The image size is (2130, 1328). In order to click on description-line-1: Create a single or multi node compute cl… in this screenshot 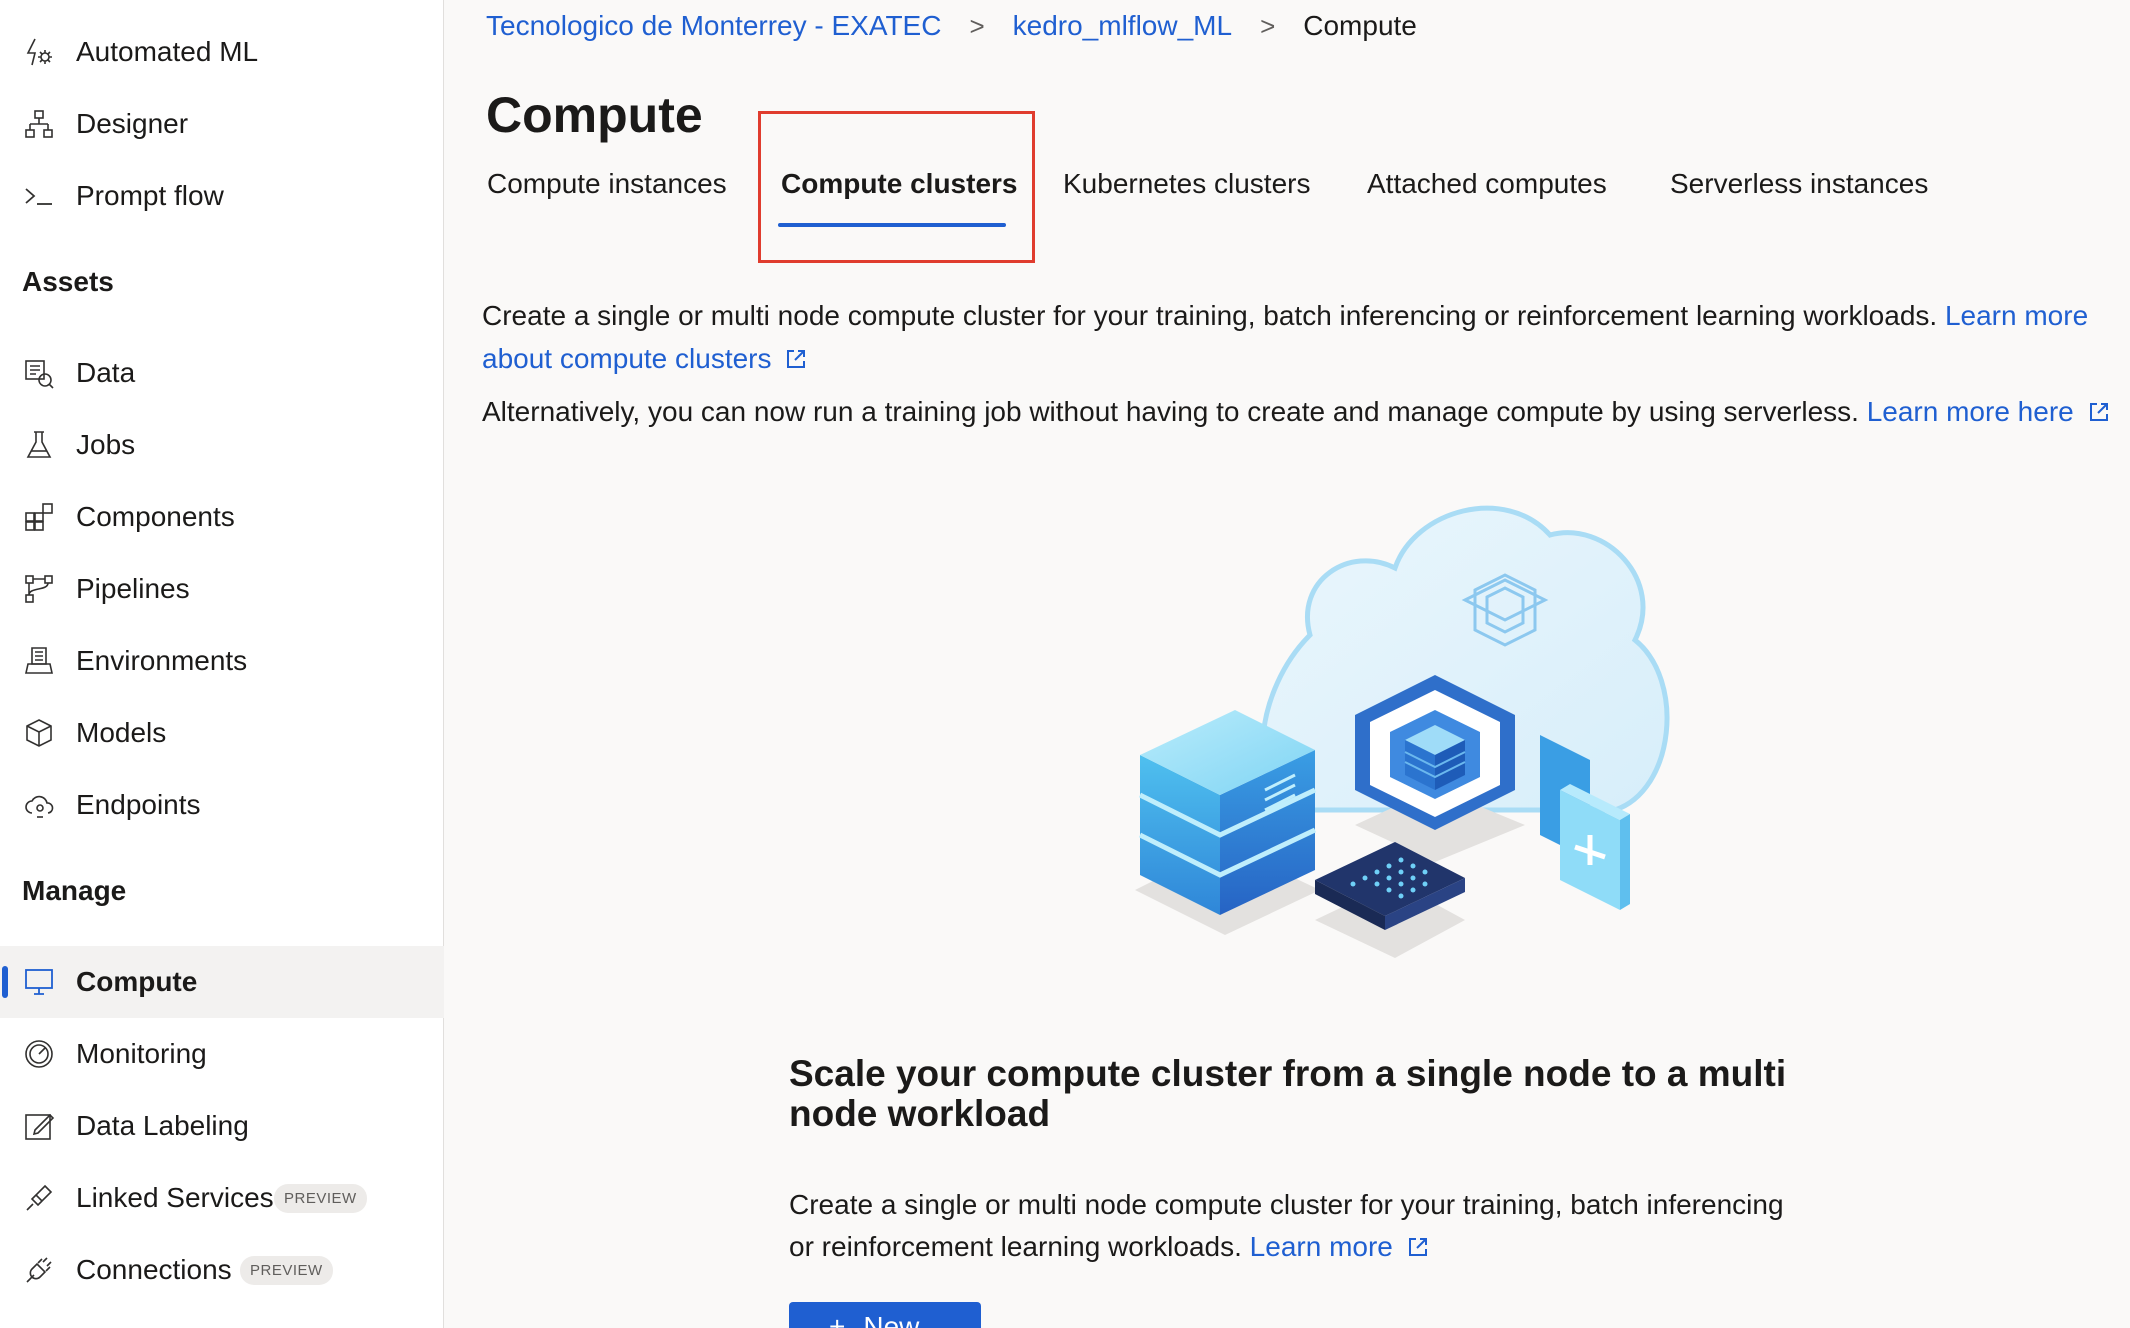, I will do `click(1285, 316)`.